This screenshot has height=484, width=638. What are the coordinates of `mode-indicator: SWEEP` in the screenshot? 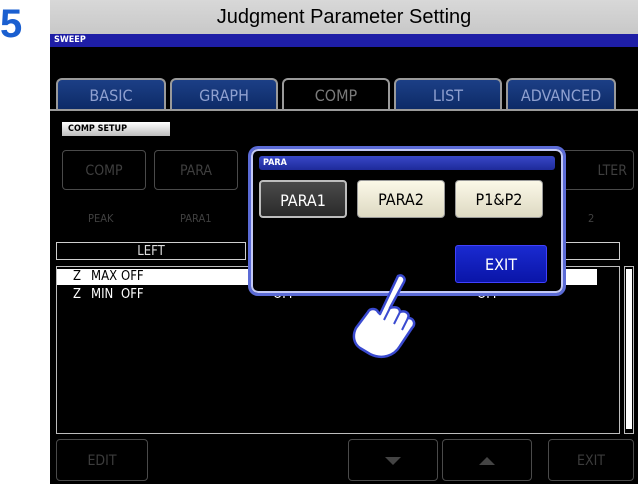 It's located at (344, 40).